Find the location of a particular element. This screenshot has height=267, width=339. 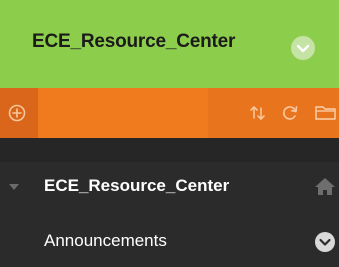

sort-icon is located at coordinates (258, 113).